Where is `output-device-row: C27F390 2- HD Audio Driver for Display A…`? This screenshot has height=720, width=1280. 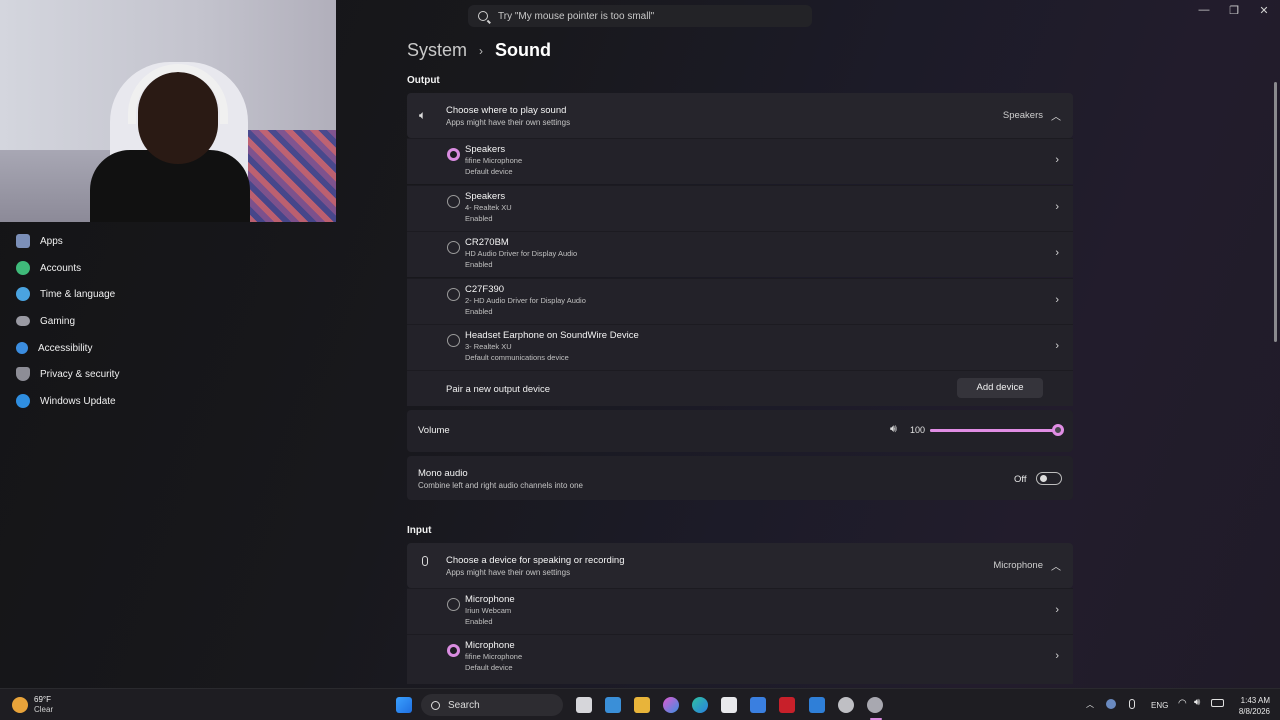
output-device-row: C27F390 2- HD Audio Driver for Display A… is located at coordinates (740, 301).